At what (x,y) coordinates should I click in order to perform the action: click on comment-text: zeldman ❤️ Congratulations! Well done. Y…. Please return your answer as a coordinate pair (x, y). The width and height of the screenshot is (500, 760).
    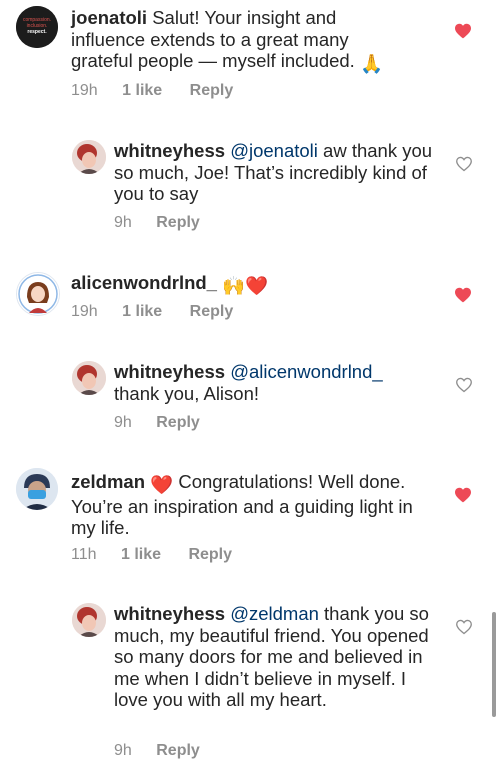
    Looking at the image, I should click on (251, 505).